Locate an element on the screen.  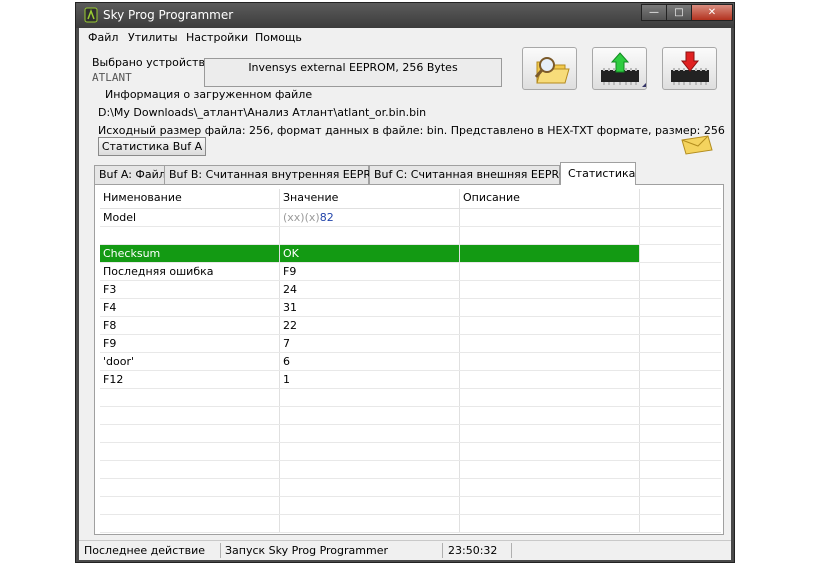
menu-utilities: Утилиты is located at coordinates (153, 37).